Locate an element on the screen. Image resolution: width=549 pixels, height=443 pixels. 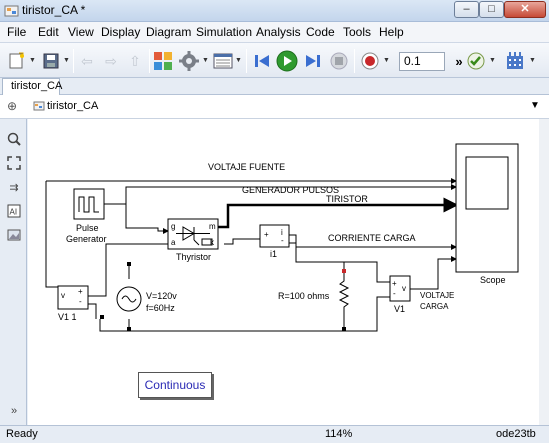
left-palette: ⇉ AI » is located at coordinates (13, 272).